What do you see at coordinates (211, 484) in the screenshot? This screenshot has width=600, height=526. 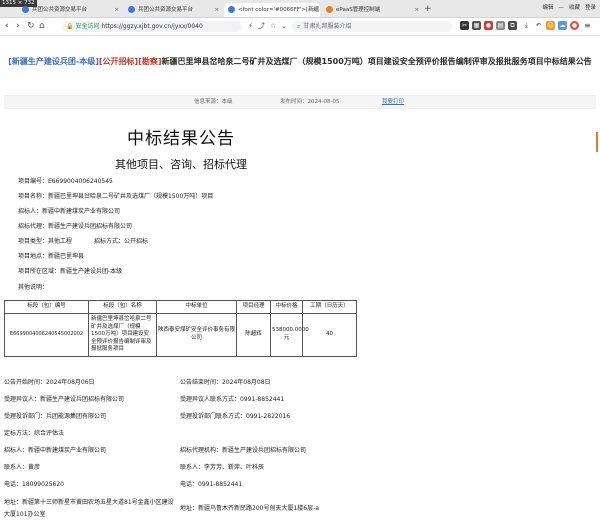 I see `agent-phone: 电话：0991-8852441` at bounding box center [211, 484].